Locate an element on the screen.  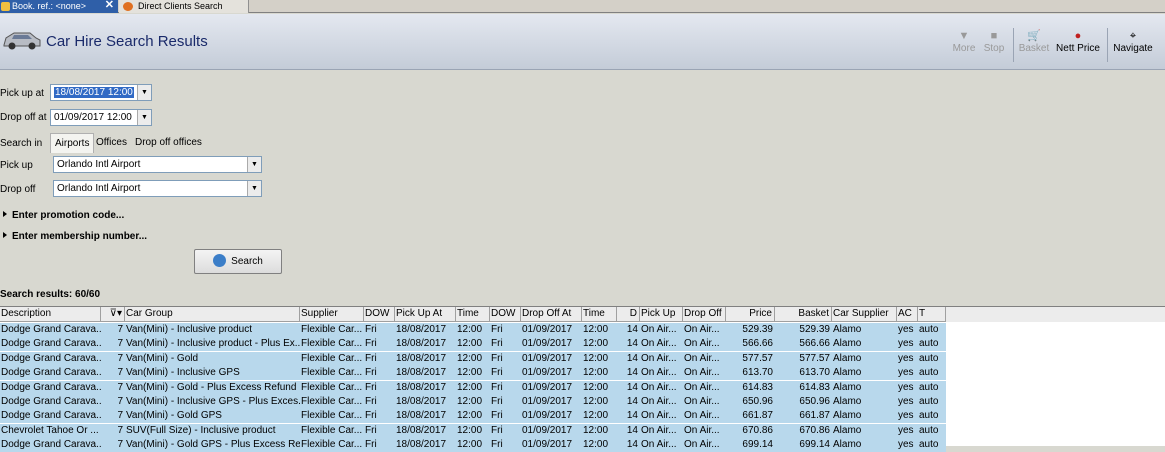
search-in-label: Search in is located at coordinates (21, 143).